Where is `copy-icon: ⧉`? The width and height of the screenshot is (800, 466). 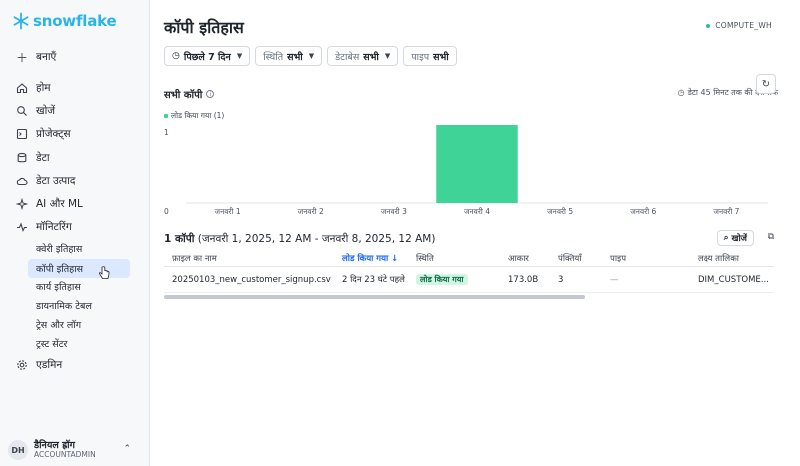 copy-icon: ⧉ is located at coordinates (771, 237).